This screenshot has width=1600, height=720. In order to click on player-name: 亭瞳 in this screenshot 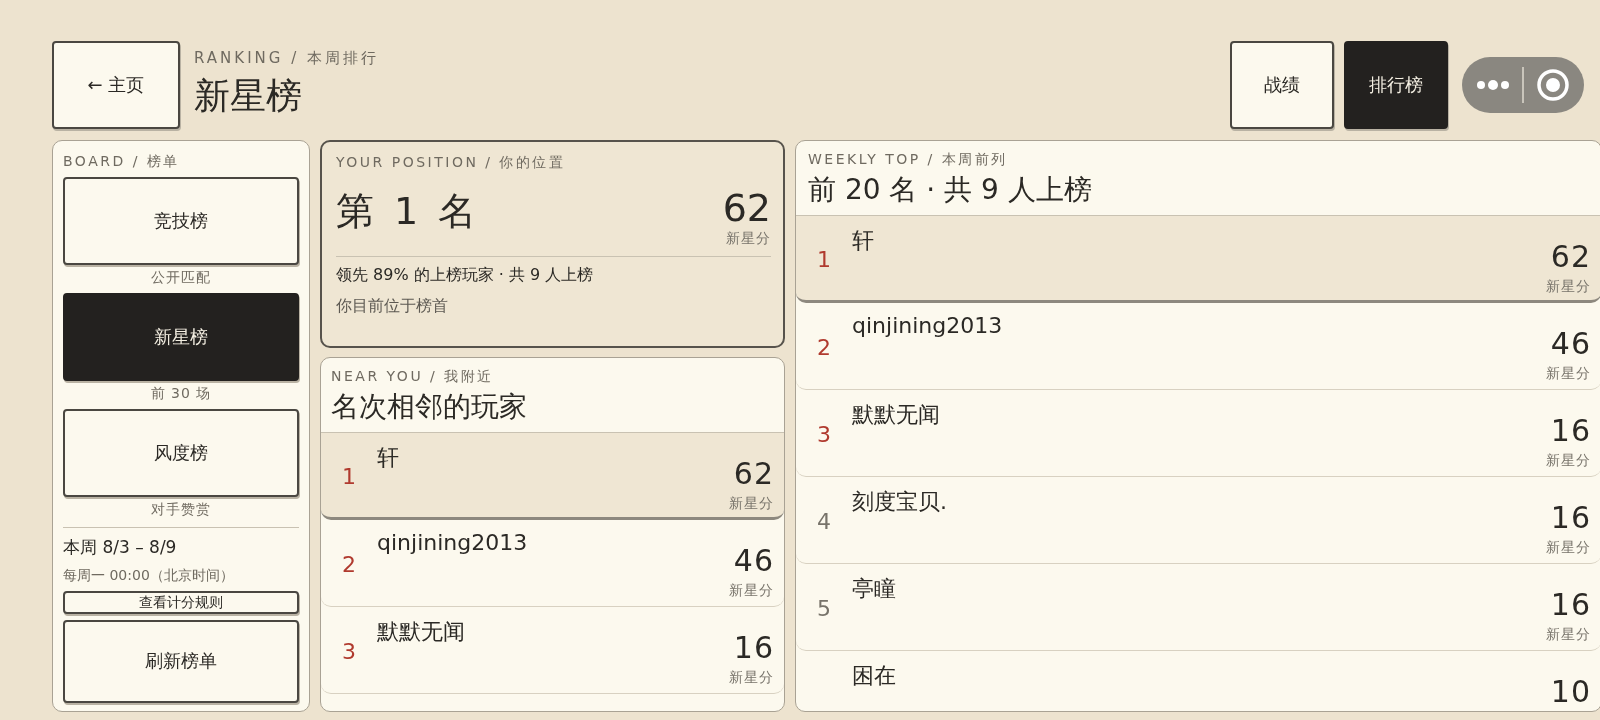, I will do `click(874, 589)`.